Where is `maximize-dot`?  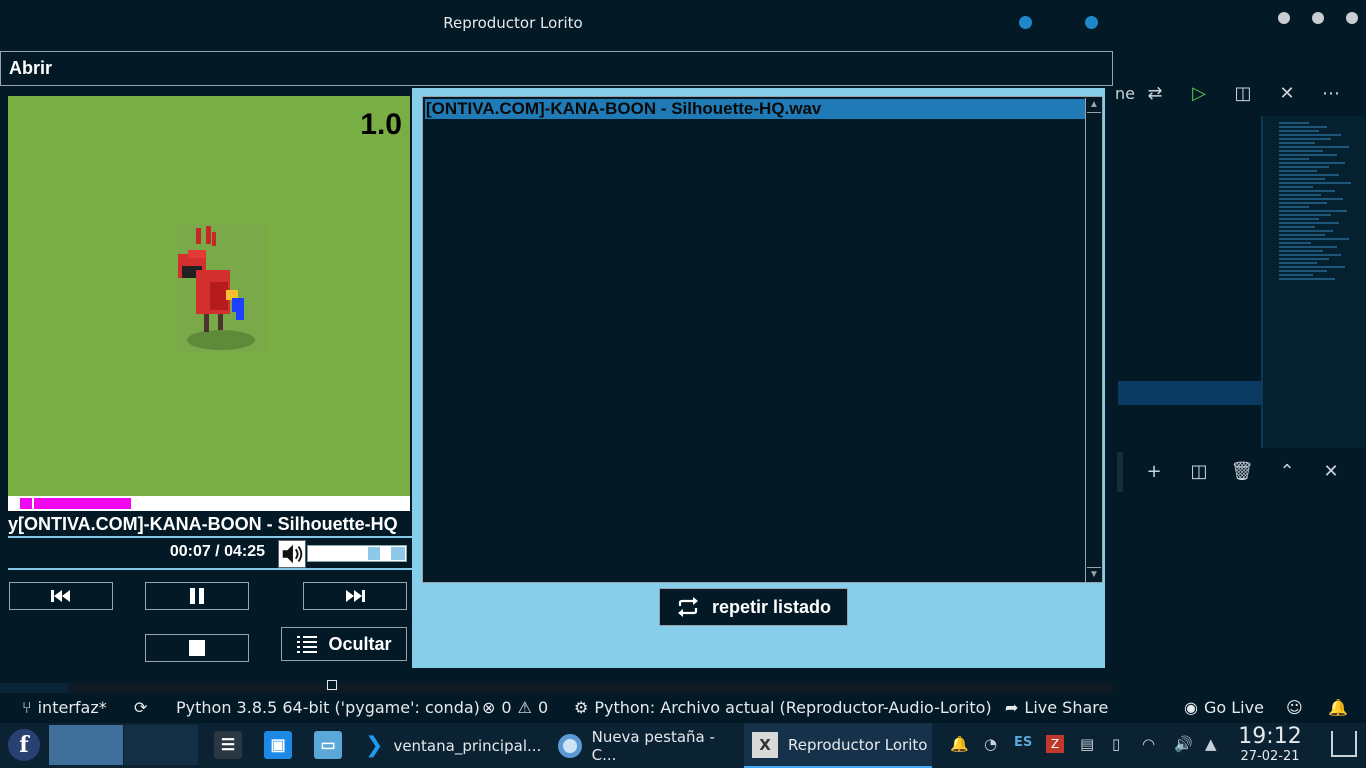
maximize-dot is located at coordinates (1318, 18).